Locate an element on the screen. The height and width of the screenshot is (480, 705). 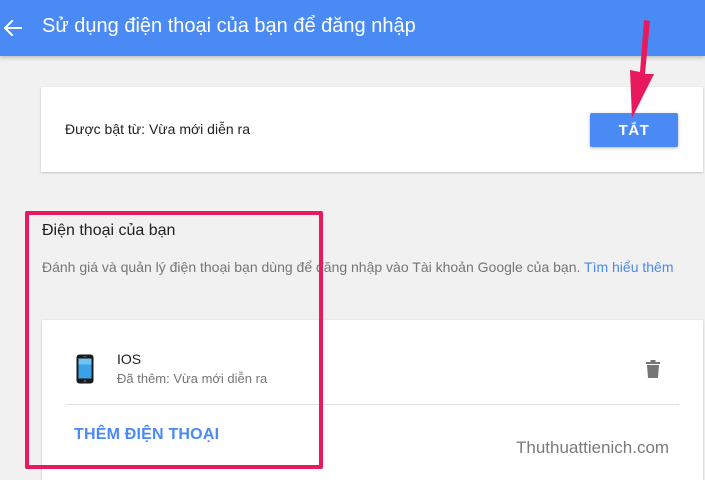
delete-phone-button is located at coordinates (653, 369).